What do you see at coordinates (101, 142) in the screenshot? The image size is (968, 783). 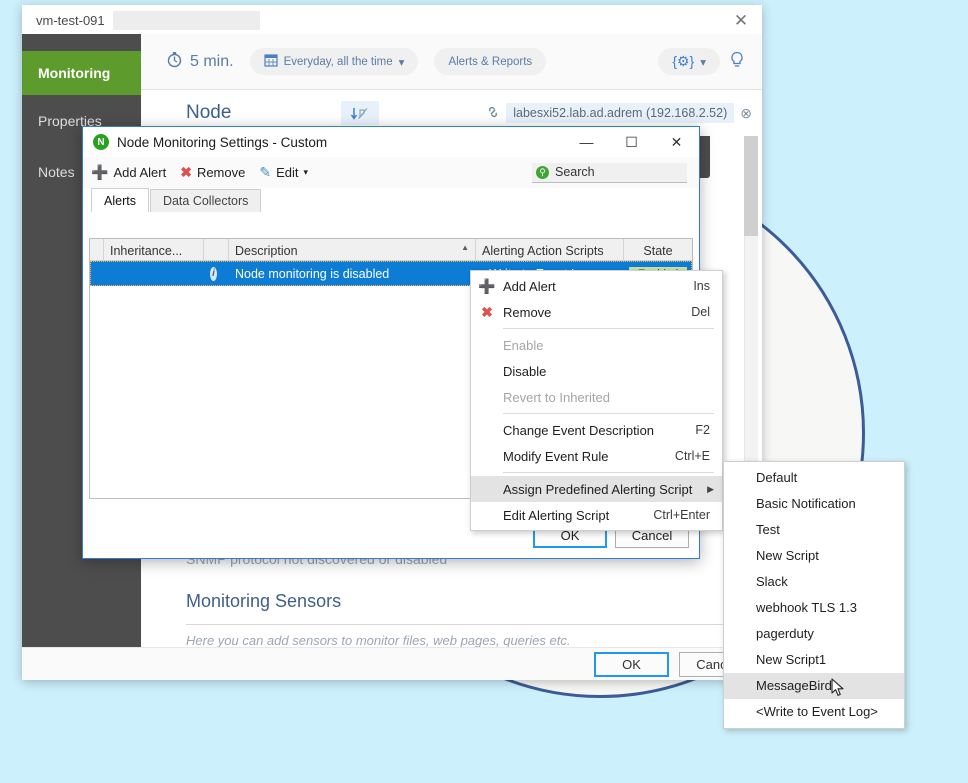 I see `adrem-logo-icon: N` at bounding box center [101, 142].